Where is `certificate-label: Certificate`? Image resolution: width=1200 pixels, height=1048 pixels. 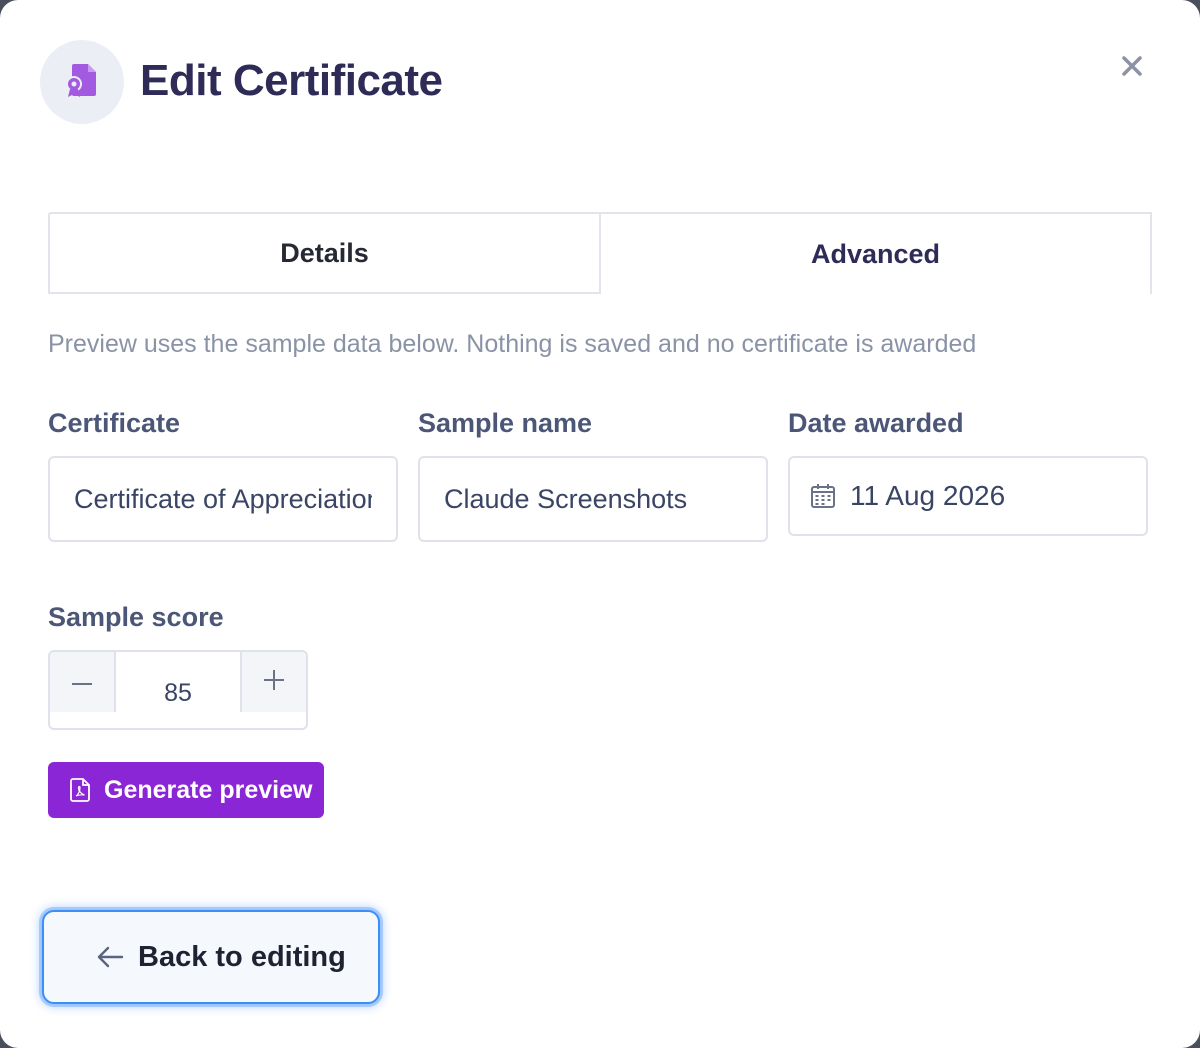
certificate-label: Certificate is located at coordinates (114, 423).